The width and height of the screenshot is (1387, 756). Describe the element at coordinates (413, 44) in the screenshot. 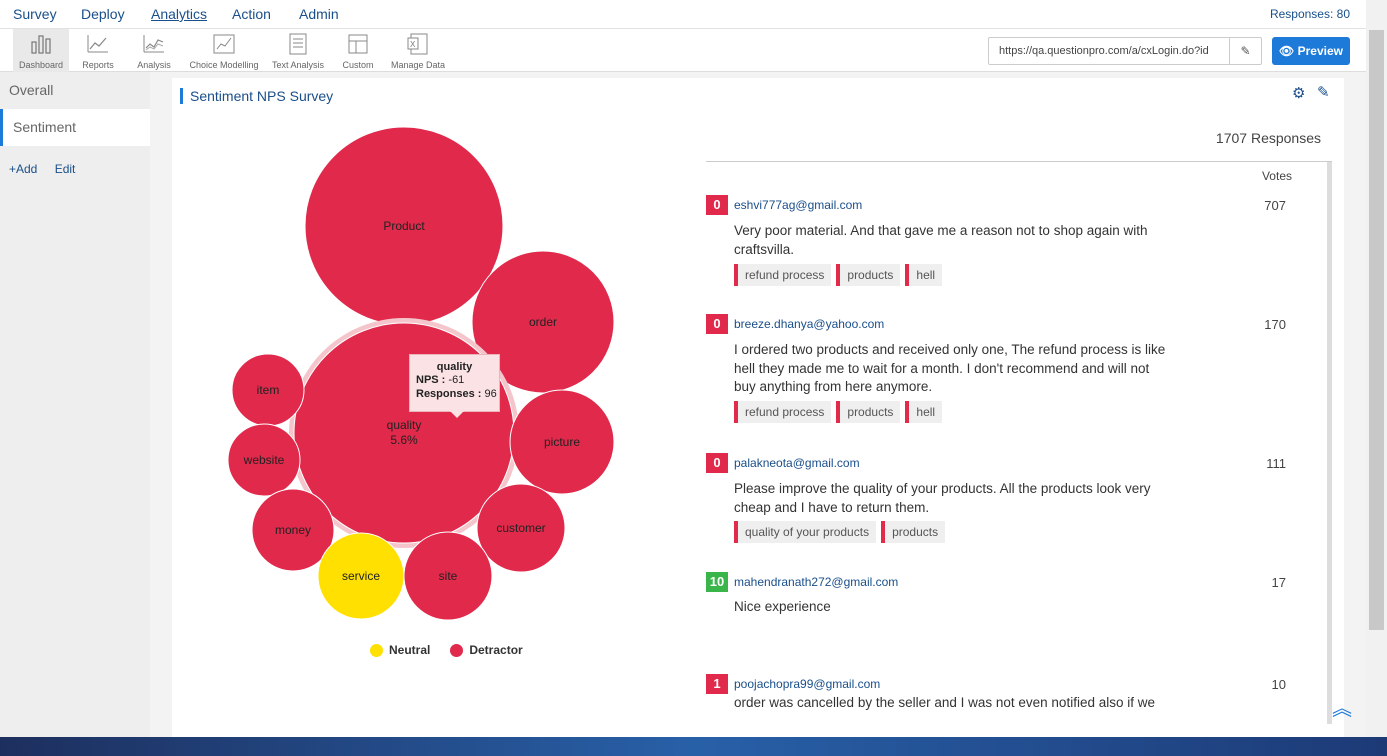

I see `svg-text: X` at that location.